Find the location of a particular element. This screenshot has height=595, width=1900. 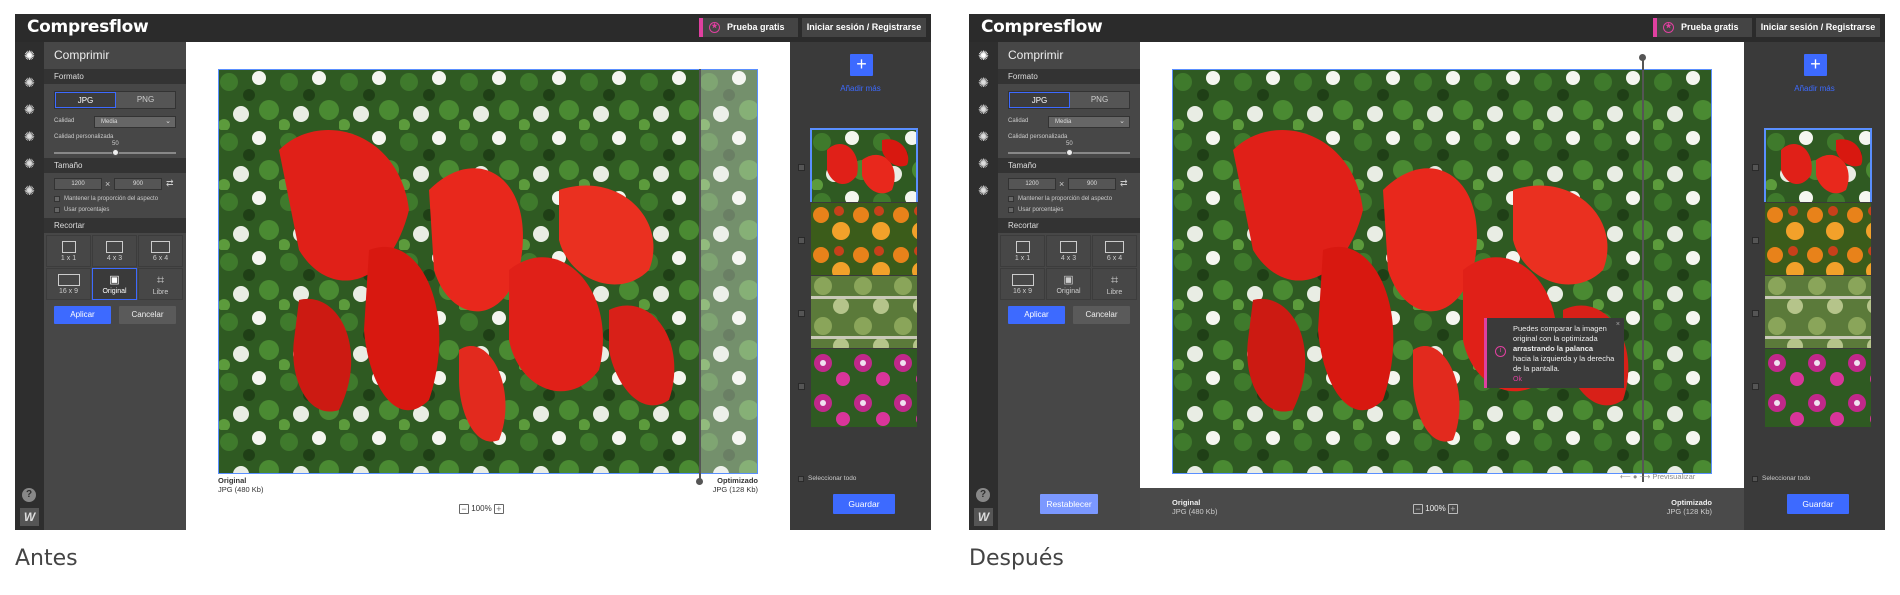

preview-control: ⟵ ● ⟶ Previsualizar is located at coordinates (1657, 476).